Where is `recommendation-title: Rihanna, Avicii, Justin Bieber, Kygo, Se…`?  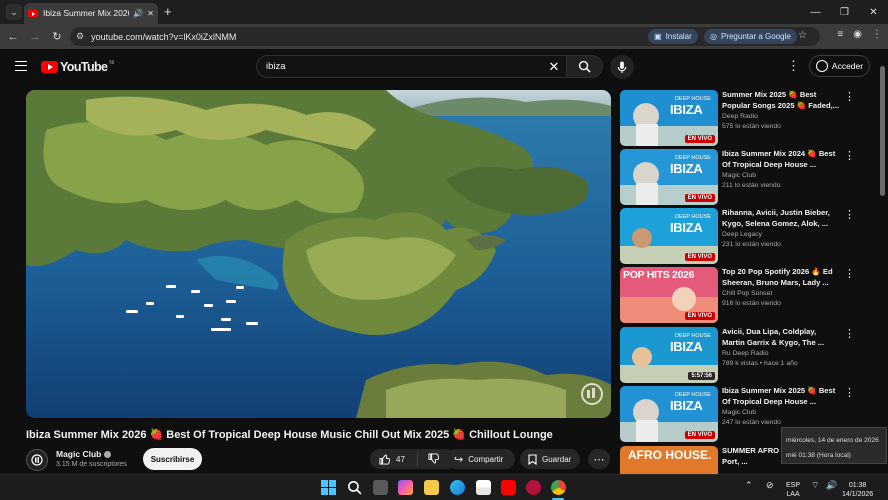
recommendation-title: Rihanna, Avicii, Justin Bieber, Kygo, Se… is located at coordinates (776, 218).